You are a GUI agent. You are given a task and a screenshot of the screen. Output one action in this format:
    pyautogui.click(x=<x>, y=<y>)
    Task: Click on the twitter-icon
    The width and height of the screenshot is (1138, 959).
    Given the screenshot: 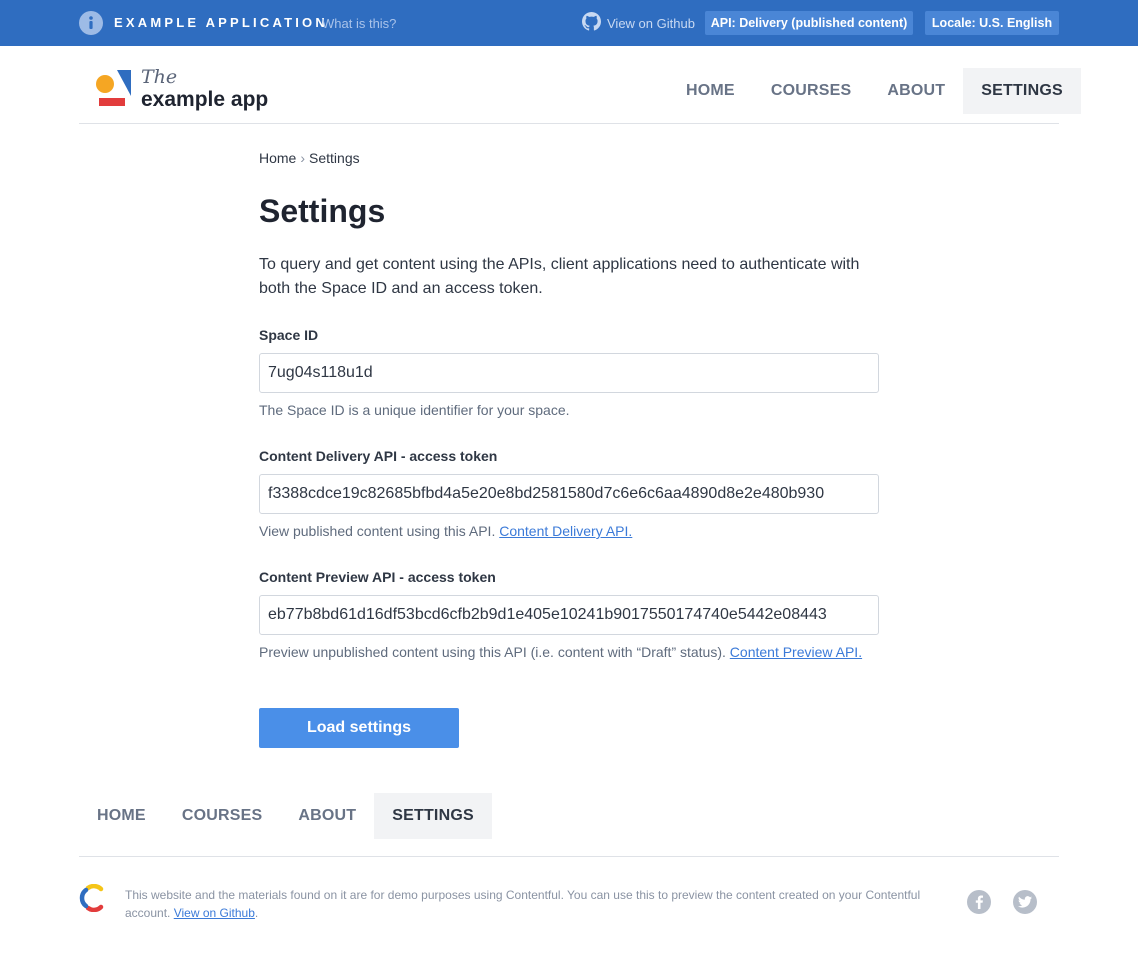 What is the action you would take?
    pyautogui.click(x=1025, y=902)
    